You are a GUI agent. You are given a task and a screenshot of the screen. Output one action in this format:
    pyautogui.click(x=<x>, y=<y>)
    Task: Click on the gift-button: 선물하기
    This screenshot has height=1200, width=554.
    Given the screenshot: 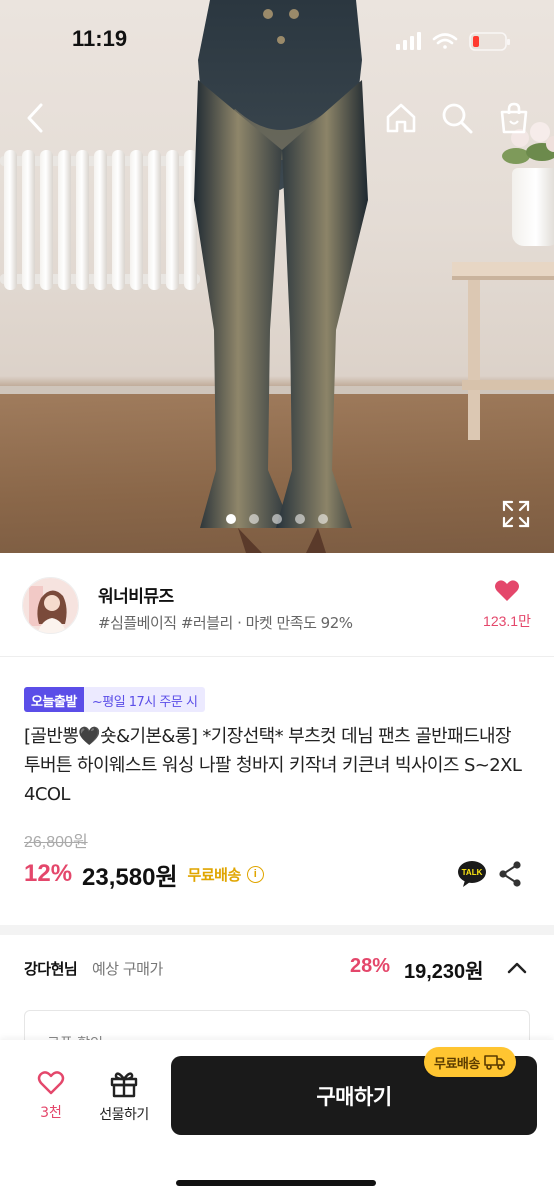 What is the action you would take?
    pyautogui.click(x=124, y=1098)
    